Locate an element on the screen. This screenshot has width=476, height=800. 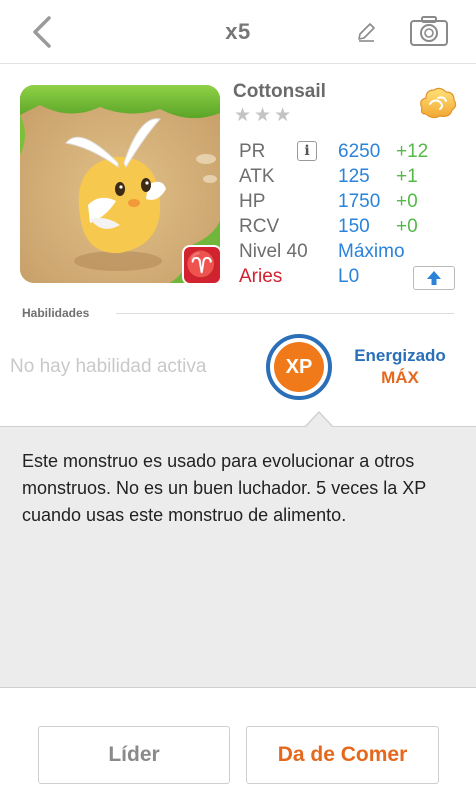
page-title: x5 is located at coordinates (238, 31).